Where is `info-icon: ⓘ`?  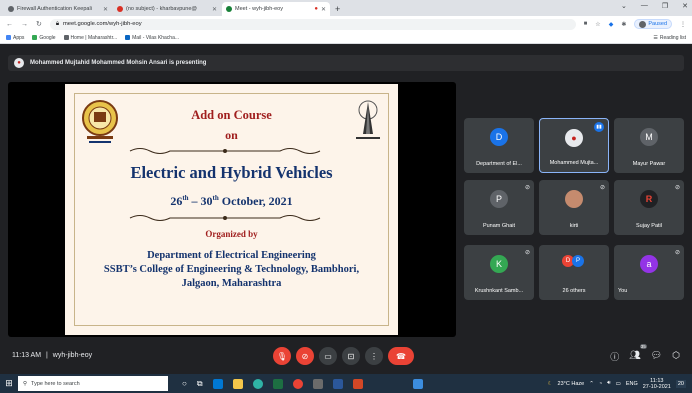
info-icon: ⓘ is located at coordinates (614, 356).